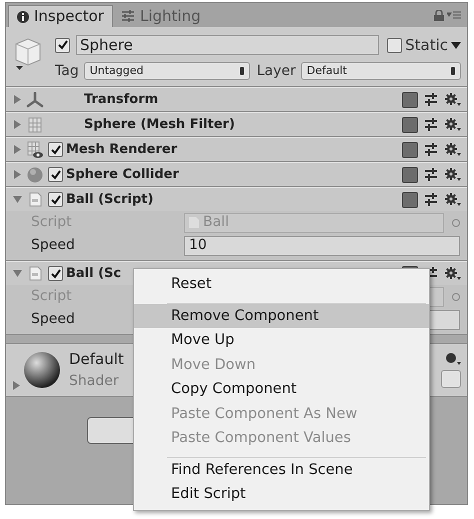  What do you see at coordinates (110, 199) in the screenshot?
I see `component-title: Ball (Script)` at bounding box center [110, 199].